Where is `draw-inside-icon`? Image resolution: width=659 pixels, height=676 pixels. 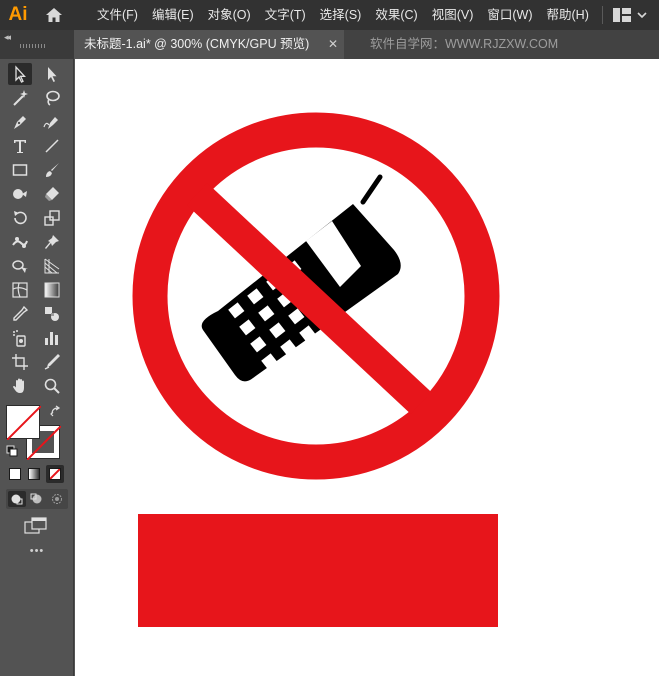 draw-inside-icon is located at coordinates (57, 499).